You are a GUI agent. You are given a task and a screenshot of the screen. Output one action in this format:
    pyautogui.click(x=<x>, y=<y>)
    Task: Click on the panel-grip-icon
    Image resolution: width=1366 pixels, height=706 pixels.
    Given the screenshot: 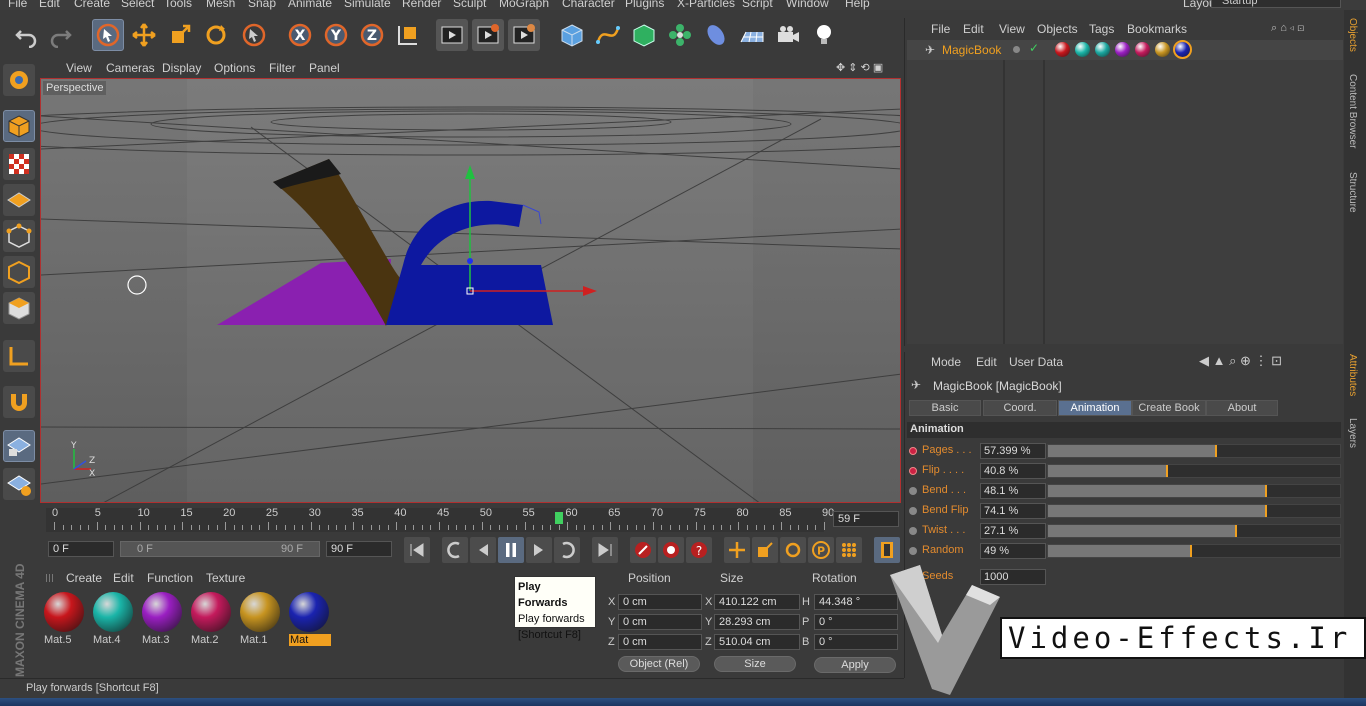 What is the action you would take?
    pyautogui.click(x=50, y=578)
    